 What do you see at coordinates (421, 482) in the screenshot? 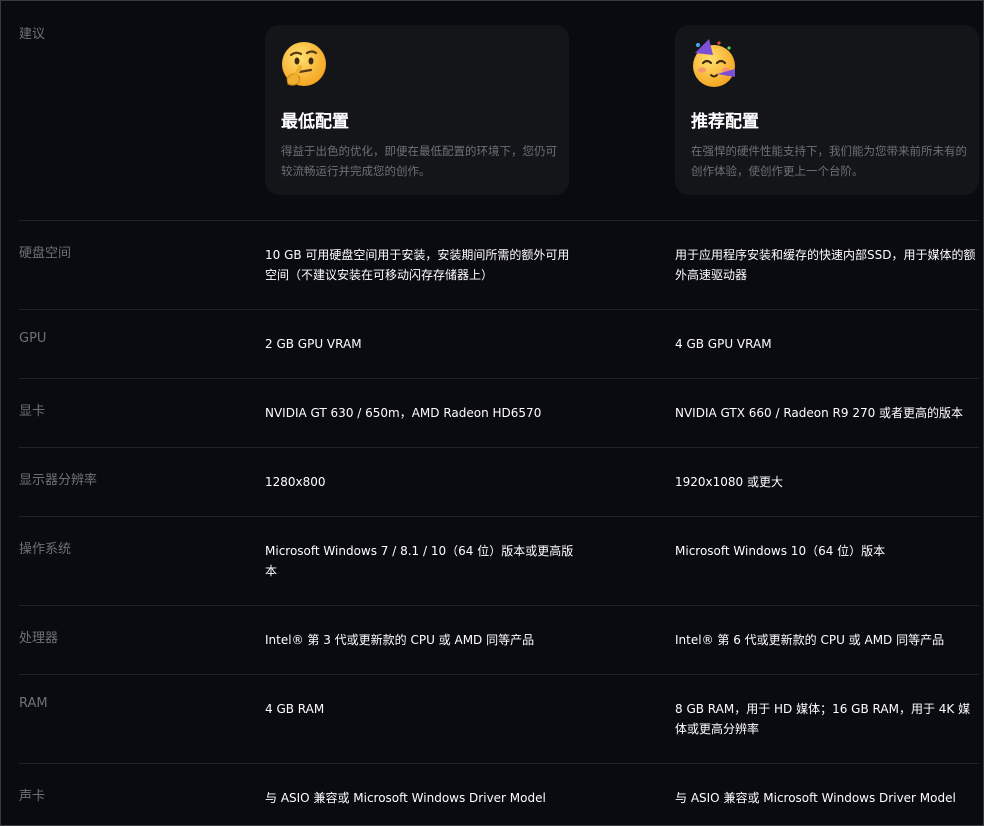
I see `min-resolution-value: 1280x800` at bounding box center [421, 482].